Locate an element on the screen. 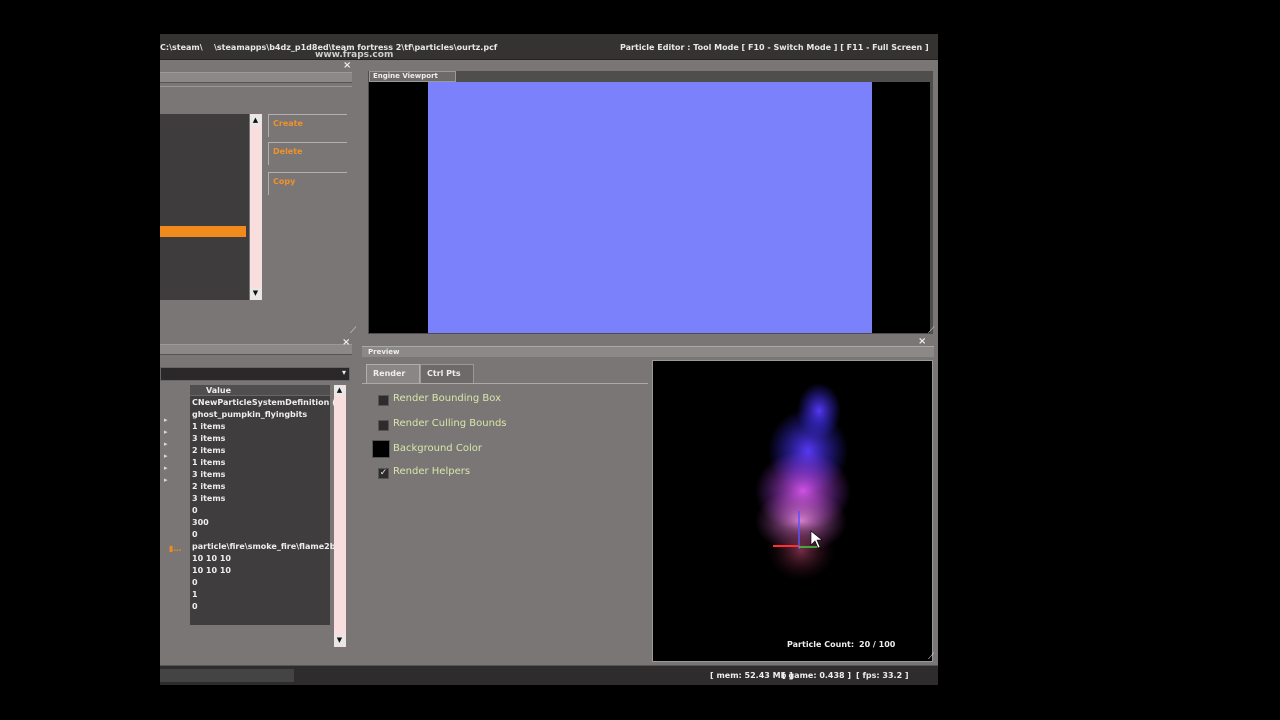 This screenshot has width=1280, height=720. particle-preview: Particle Count: 20 / 100 is located at coordinates (792, 511).